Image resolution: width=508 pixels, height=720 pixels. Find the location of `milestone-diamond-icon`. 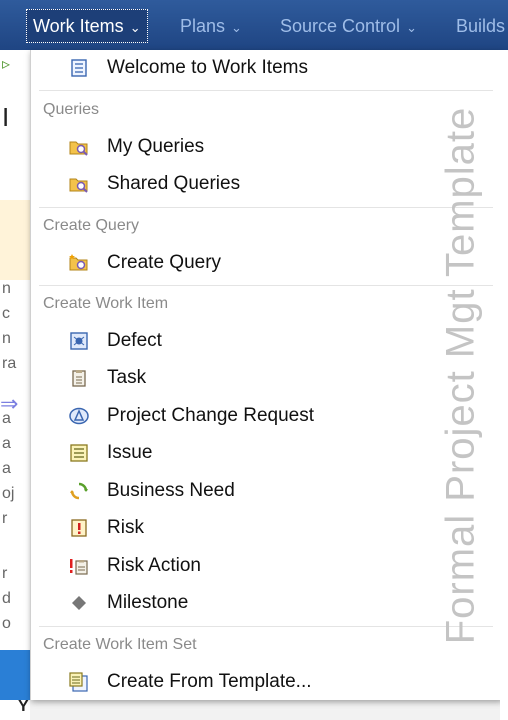

milestone-diamond-icon is located at coordinates (79, 603).